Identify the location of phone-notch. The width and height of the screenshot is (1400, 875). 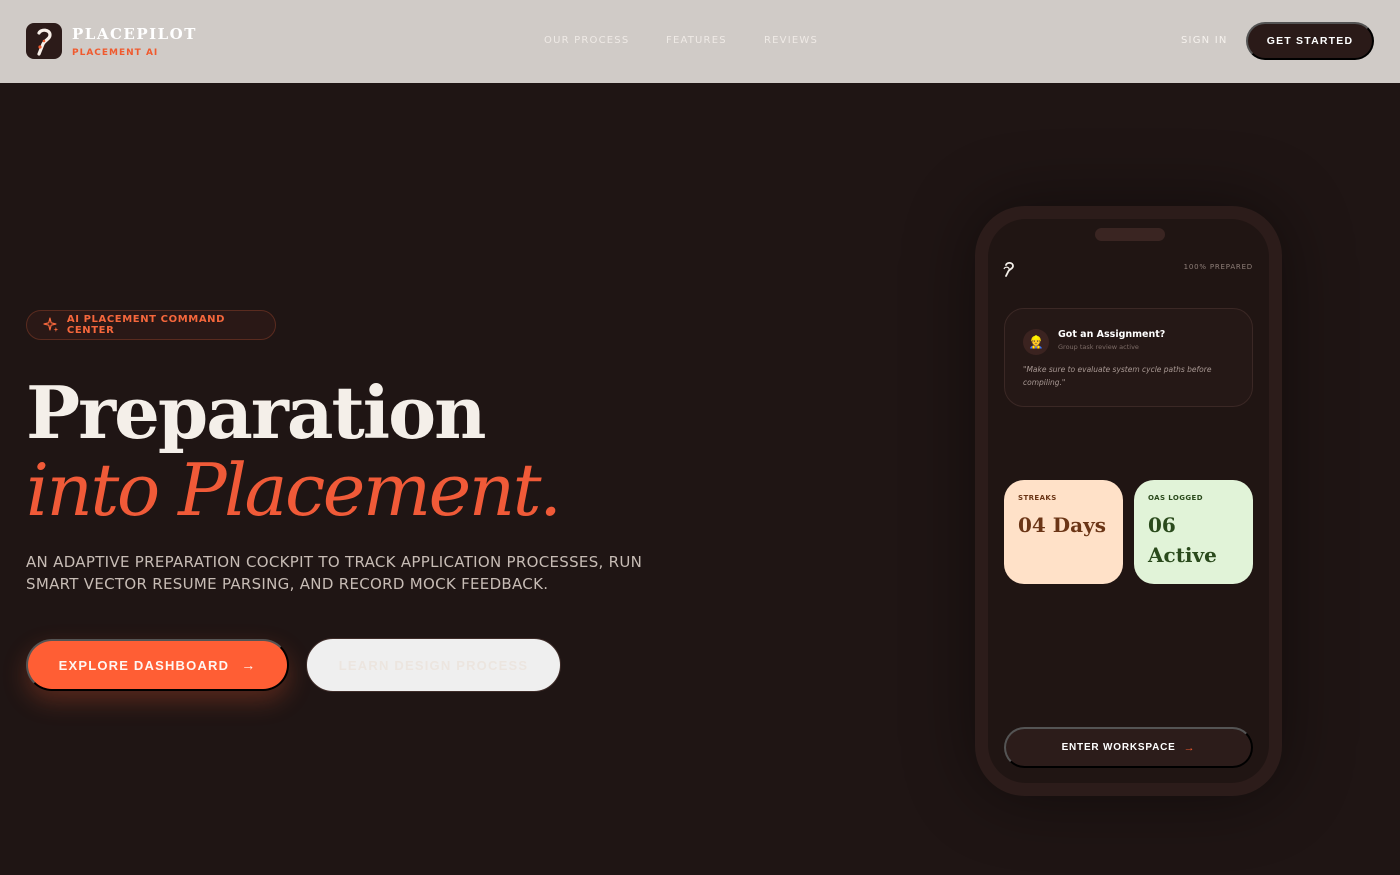
(1130, 234).